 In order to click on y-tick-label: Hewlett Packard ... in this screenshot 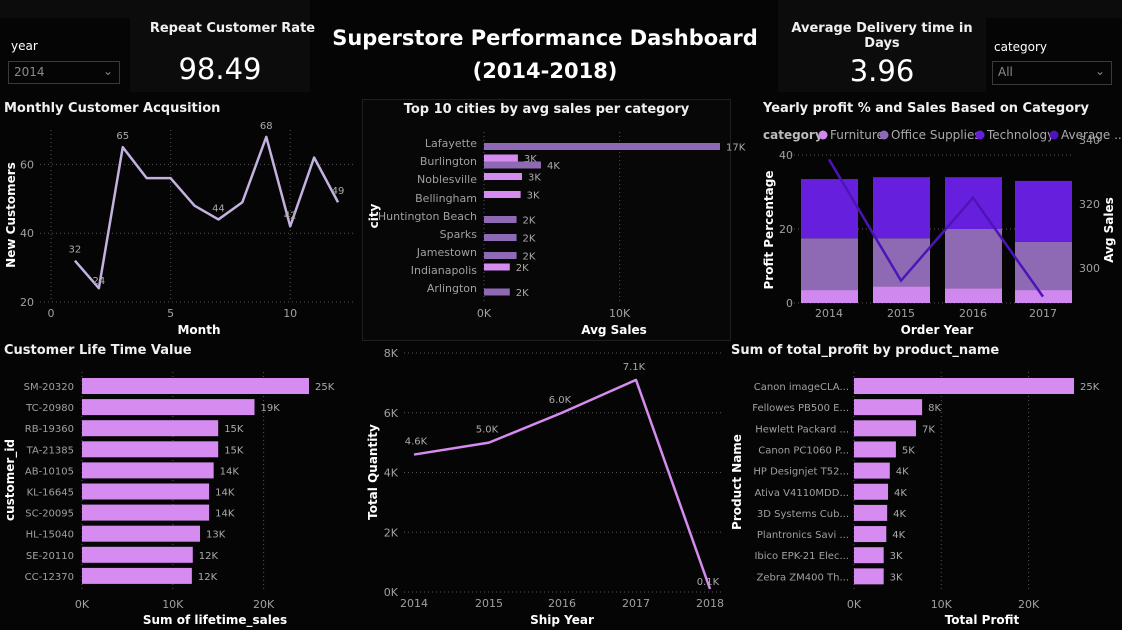, I will do `click(802, 429)`.